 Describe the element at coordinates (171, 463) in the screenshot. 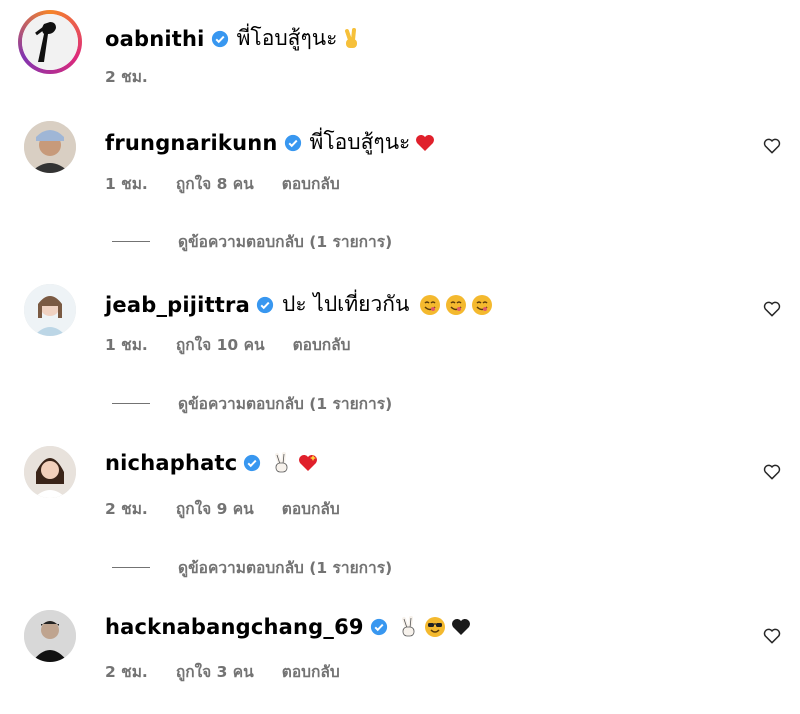

I see `username: nichaphatc` at that location.